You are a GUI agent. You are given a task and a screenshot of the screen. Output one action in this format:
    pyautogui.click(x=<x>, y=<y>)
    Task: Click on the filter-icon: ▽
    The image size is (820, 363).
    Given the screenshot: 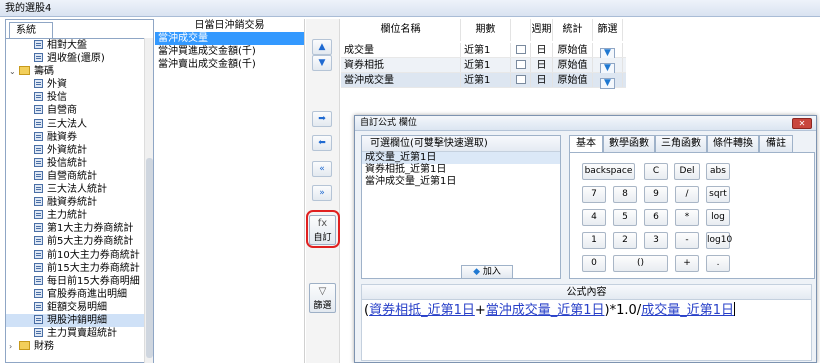 What is the action you would take?
    pyautogui.click(x=322, y=291)
    